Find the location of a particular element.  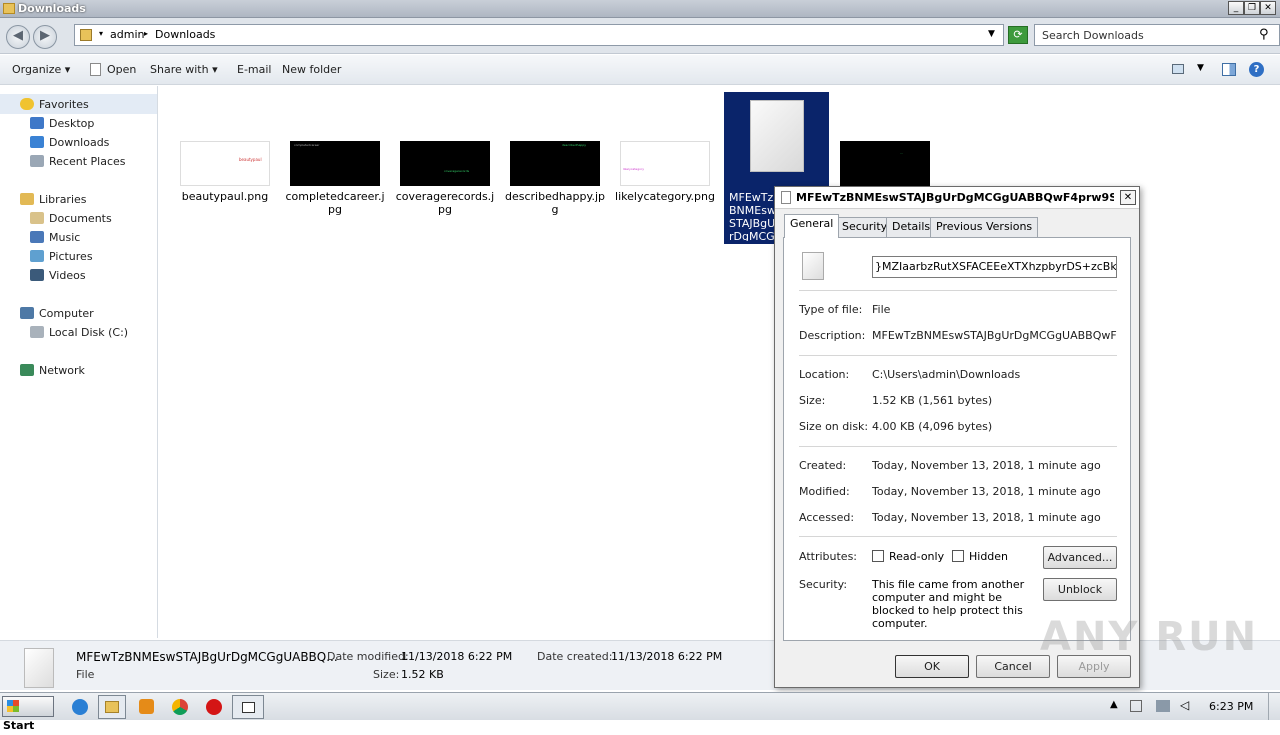

size-label: Size: is located at coordinates (386, 674).